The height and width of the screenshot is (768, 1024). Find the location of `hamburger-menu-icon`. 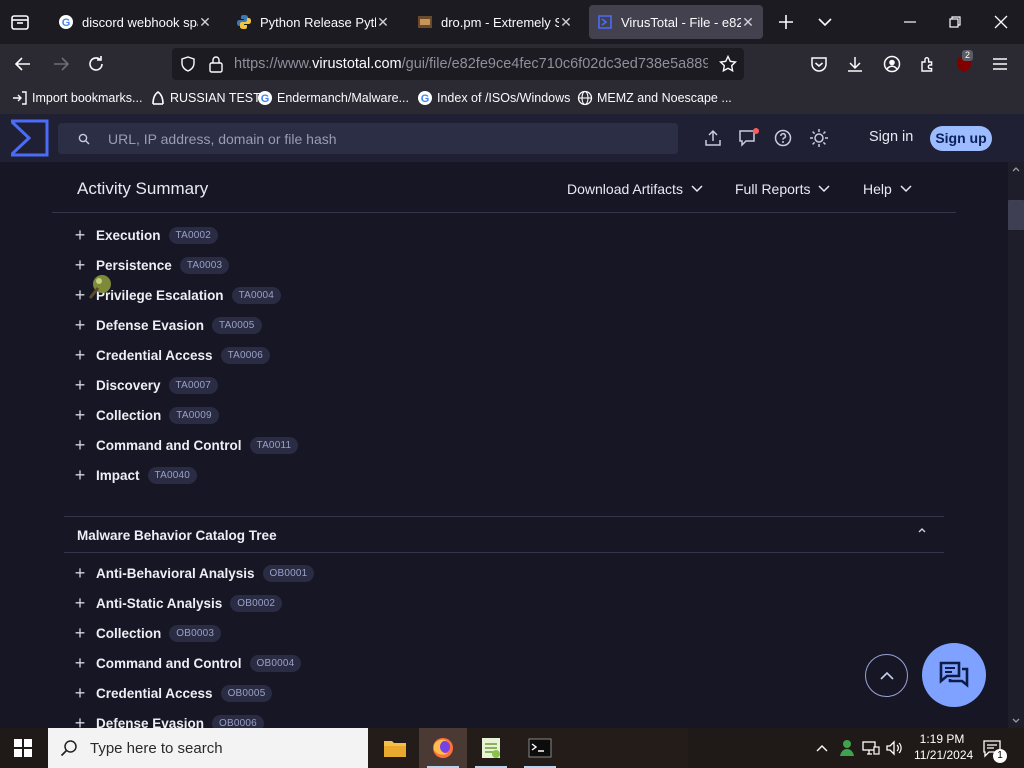

hamburger-menu-icon is located at coordinates (1000, 64).